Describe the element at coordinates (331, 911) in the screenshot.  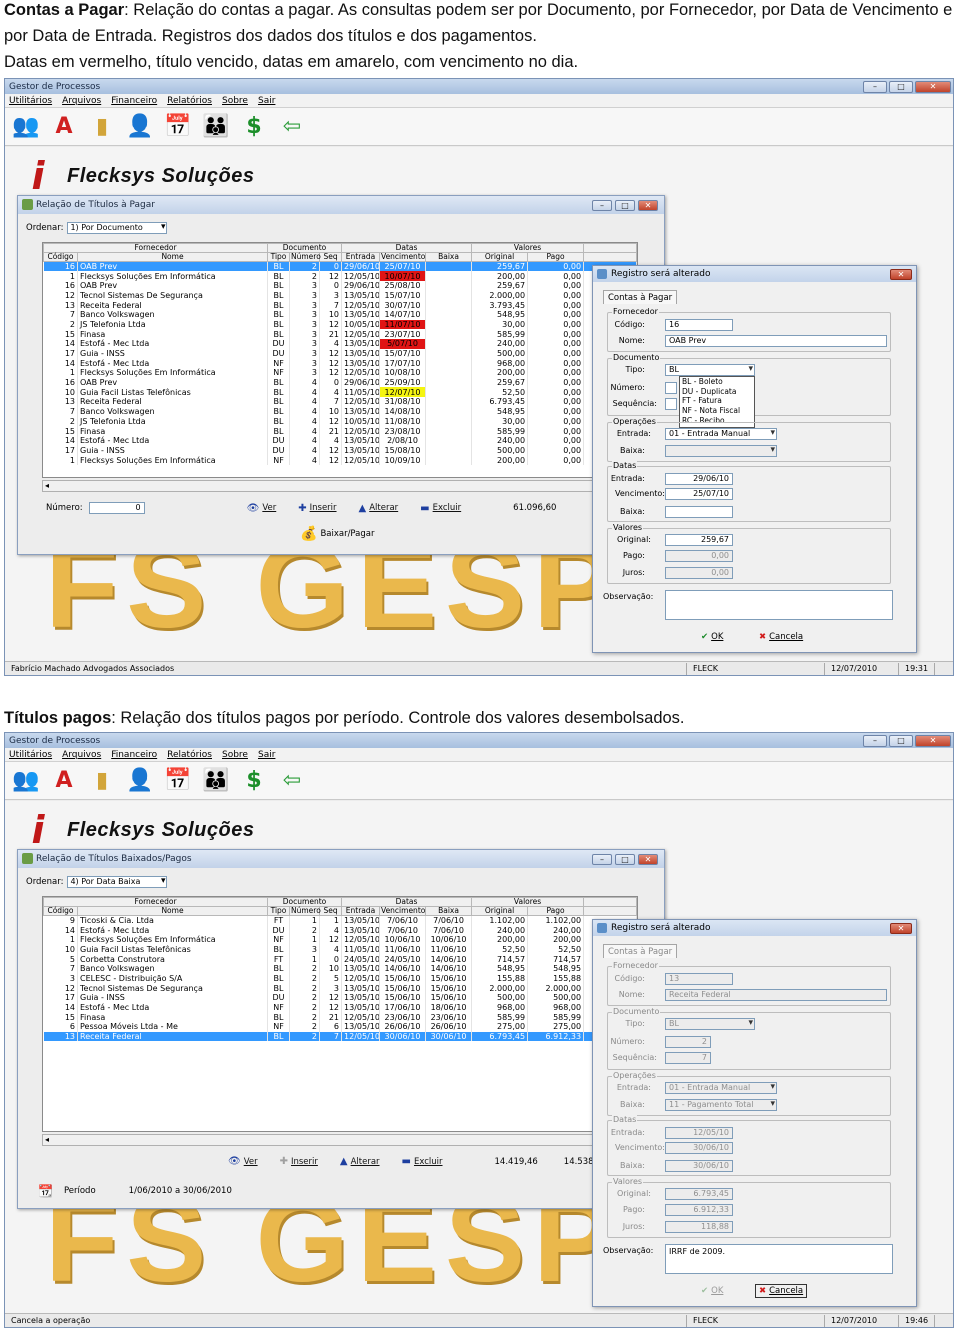
I see `column-header: Seq` at that location.